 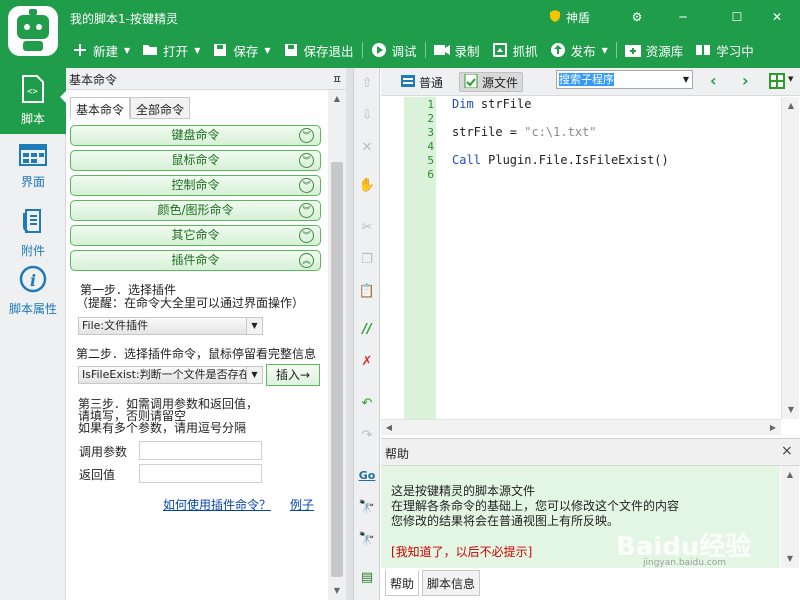 I want to click on command-panel-scrollbar: ▲ ▼, so click(x=337, y=345).